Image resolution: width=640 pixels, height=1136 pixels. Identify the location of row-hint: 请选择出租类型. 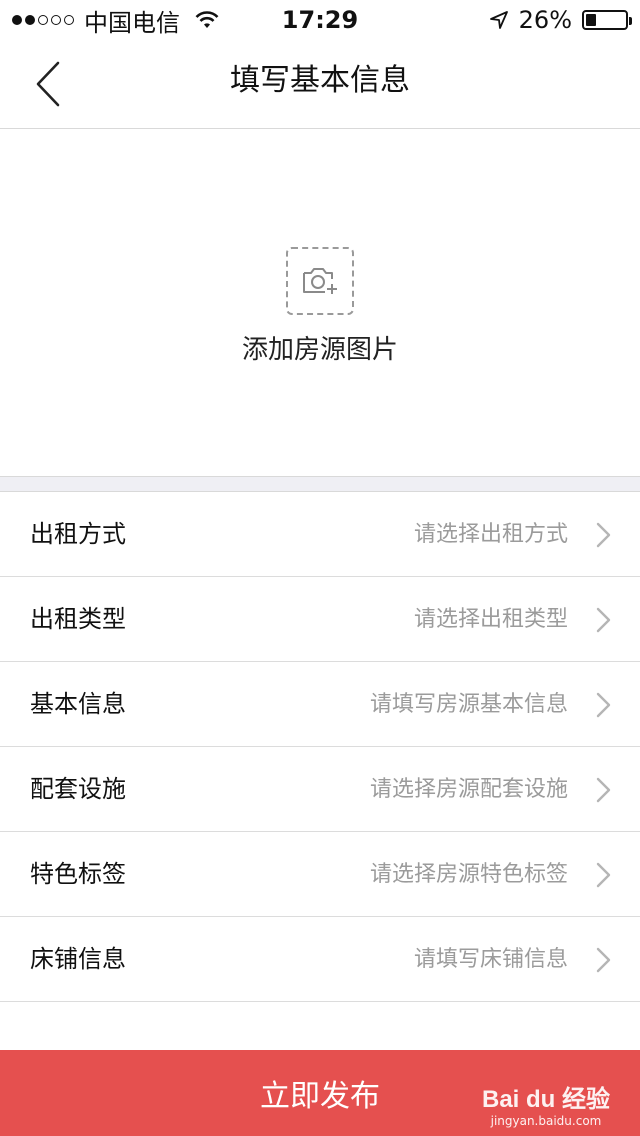
(490, 619).